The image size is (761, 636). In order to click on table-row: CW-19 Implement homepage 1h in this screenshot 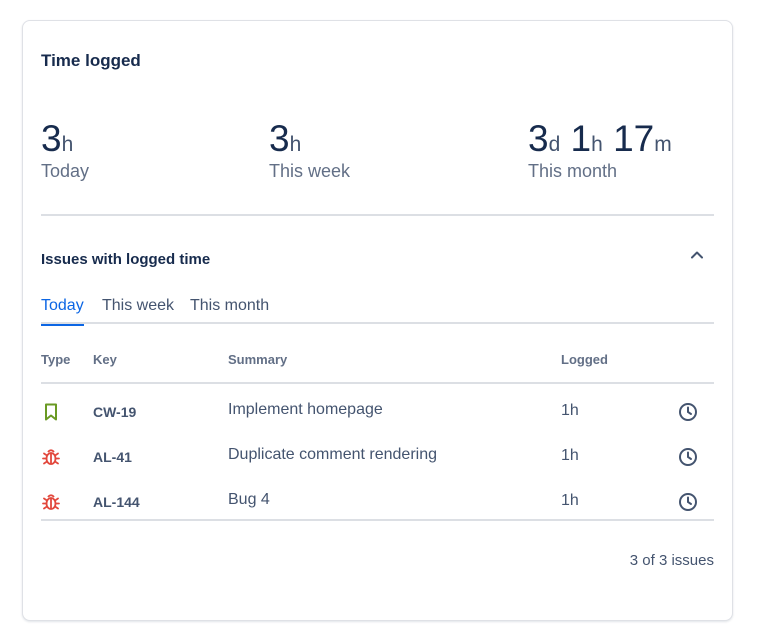, I will do `click(377, 416)`.